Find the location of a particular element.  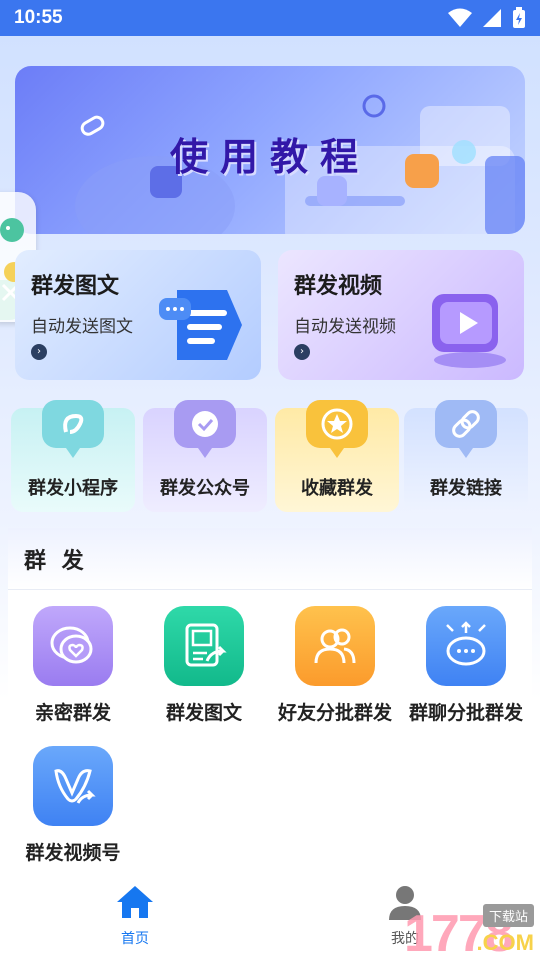

chat-document-icon is located at coordinates (200, 325).